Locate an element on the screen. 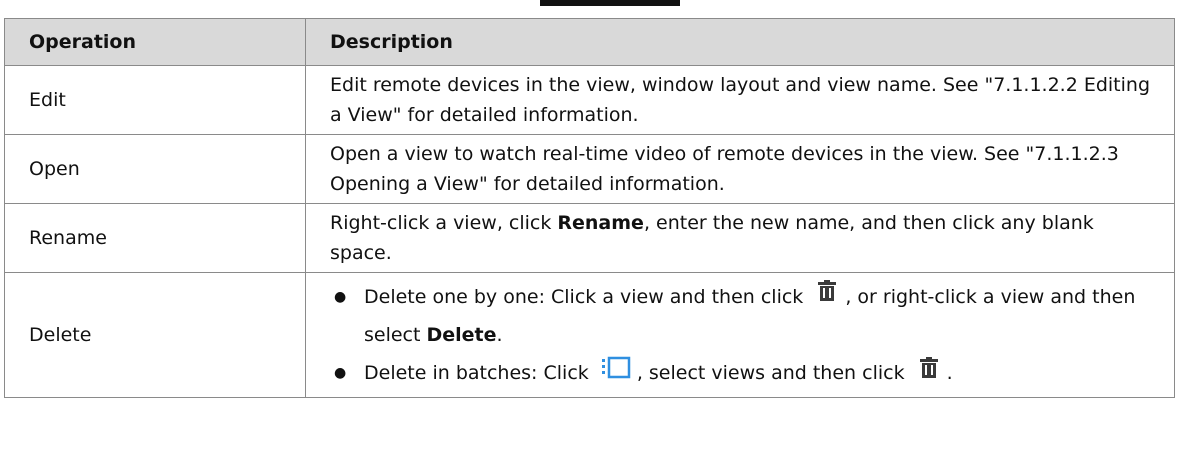  operation-cell: Edit is located at coordinates (155, 100).